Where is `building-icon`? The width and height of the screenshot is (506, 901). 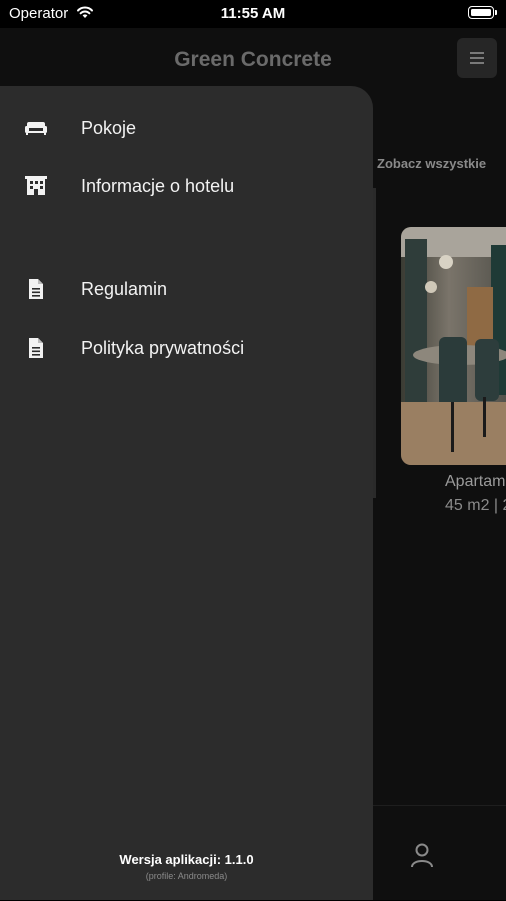 building-icon is located at coordinates (36, 186).